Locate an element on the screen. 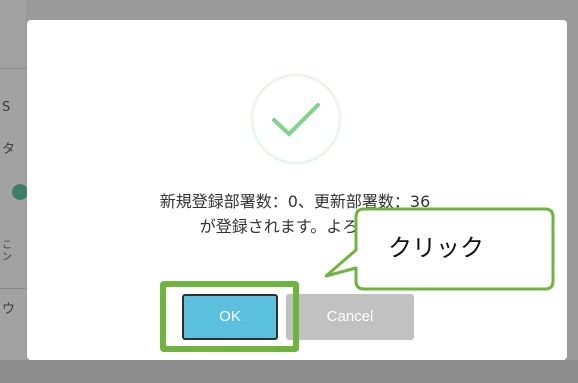 This screenshot has height=383, width=578. ok-button-highlight is located at coordinates (229, 316).